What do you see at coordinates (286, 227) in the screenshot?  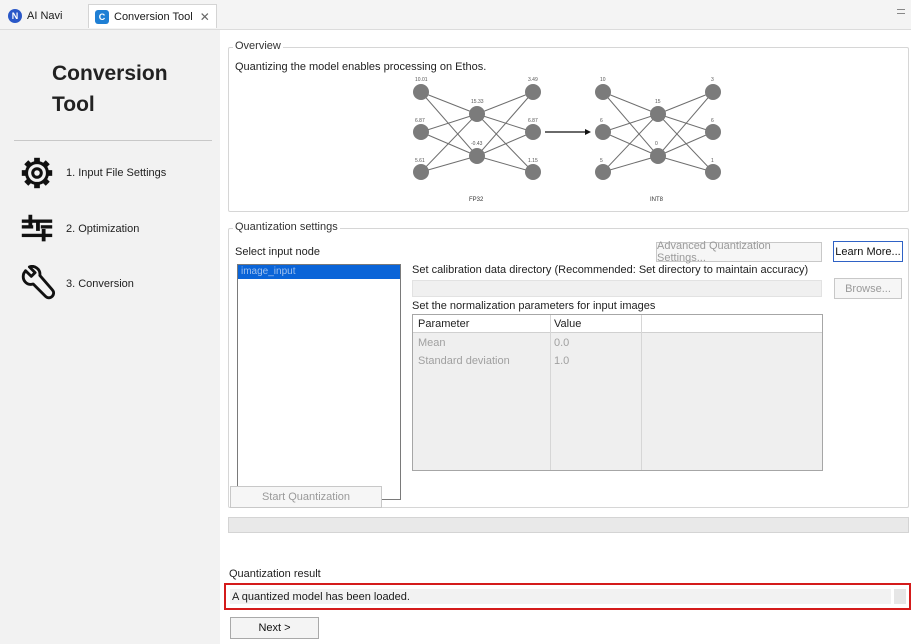 I see `quantization-group-label: Quantization settings` at bounding box center [286, 227].